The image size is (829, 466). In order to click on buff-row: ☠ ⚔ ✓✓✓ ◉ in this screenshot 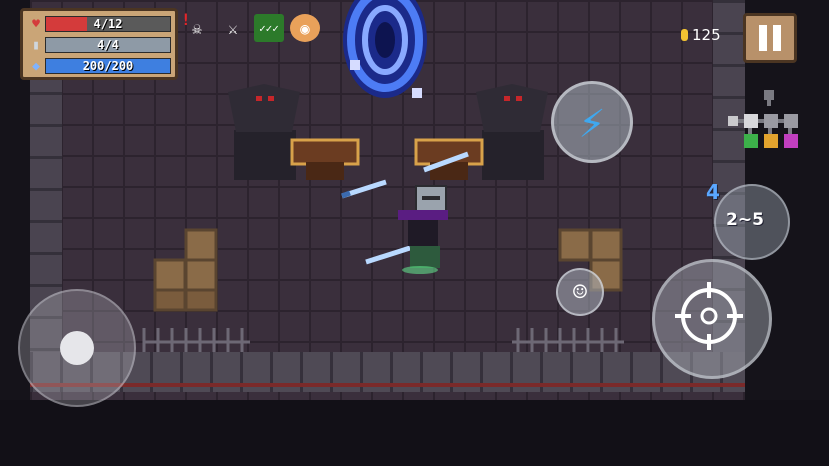, I will do `click(251, 28)`.